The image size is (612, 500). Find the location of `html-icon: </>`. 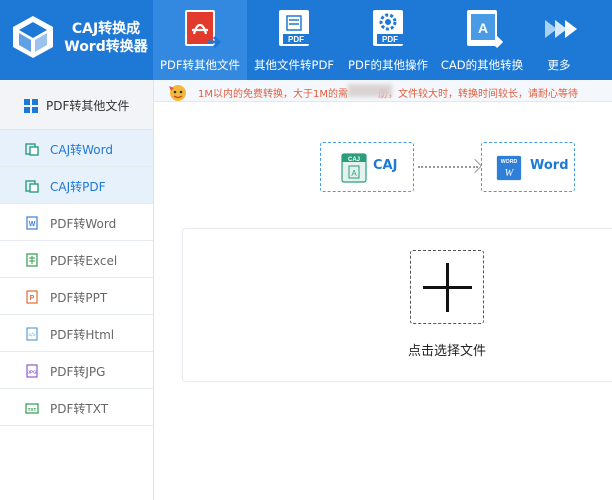

html-icon: </> is located at coordinates (32, 334).